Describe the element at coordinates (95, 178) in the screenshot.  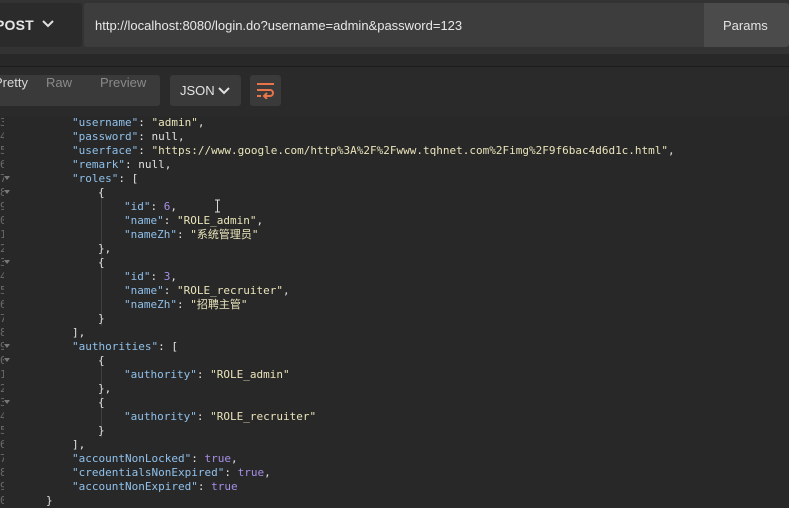
I see `json-key: "roles"` at that location.